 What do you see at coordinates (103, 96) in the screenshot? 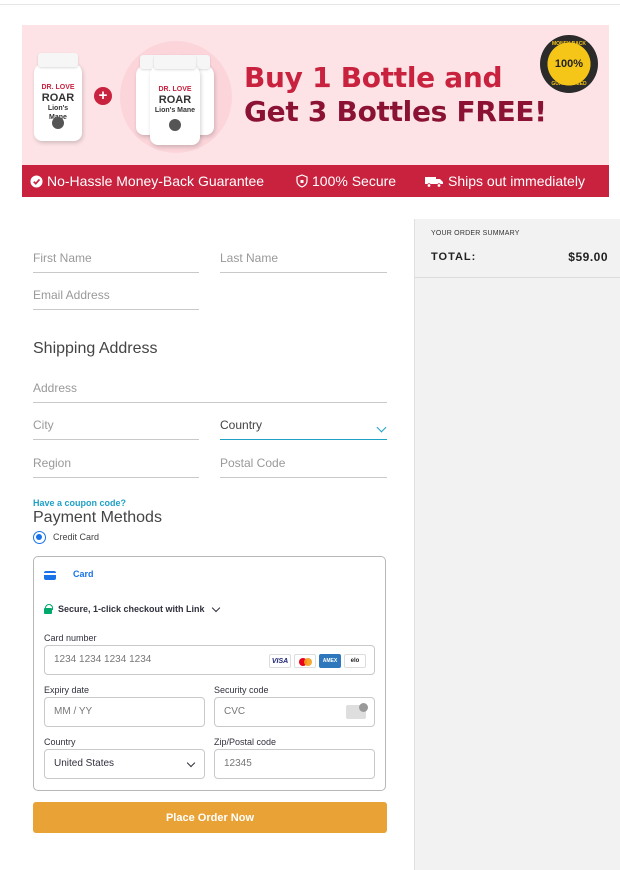
I see `plus-icon: +` at bounding box center [103, 96].